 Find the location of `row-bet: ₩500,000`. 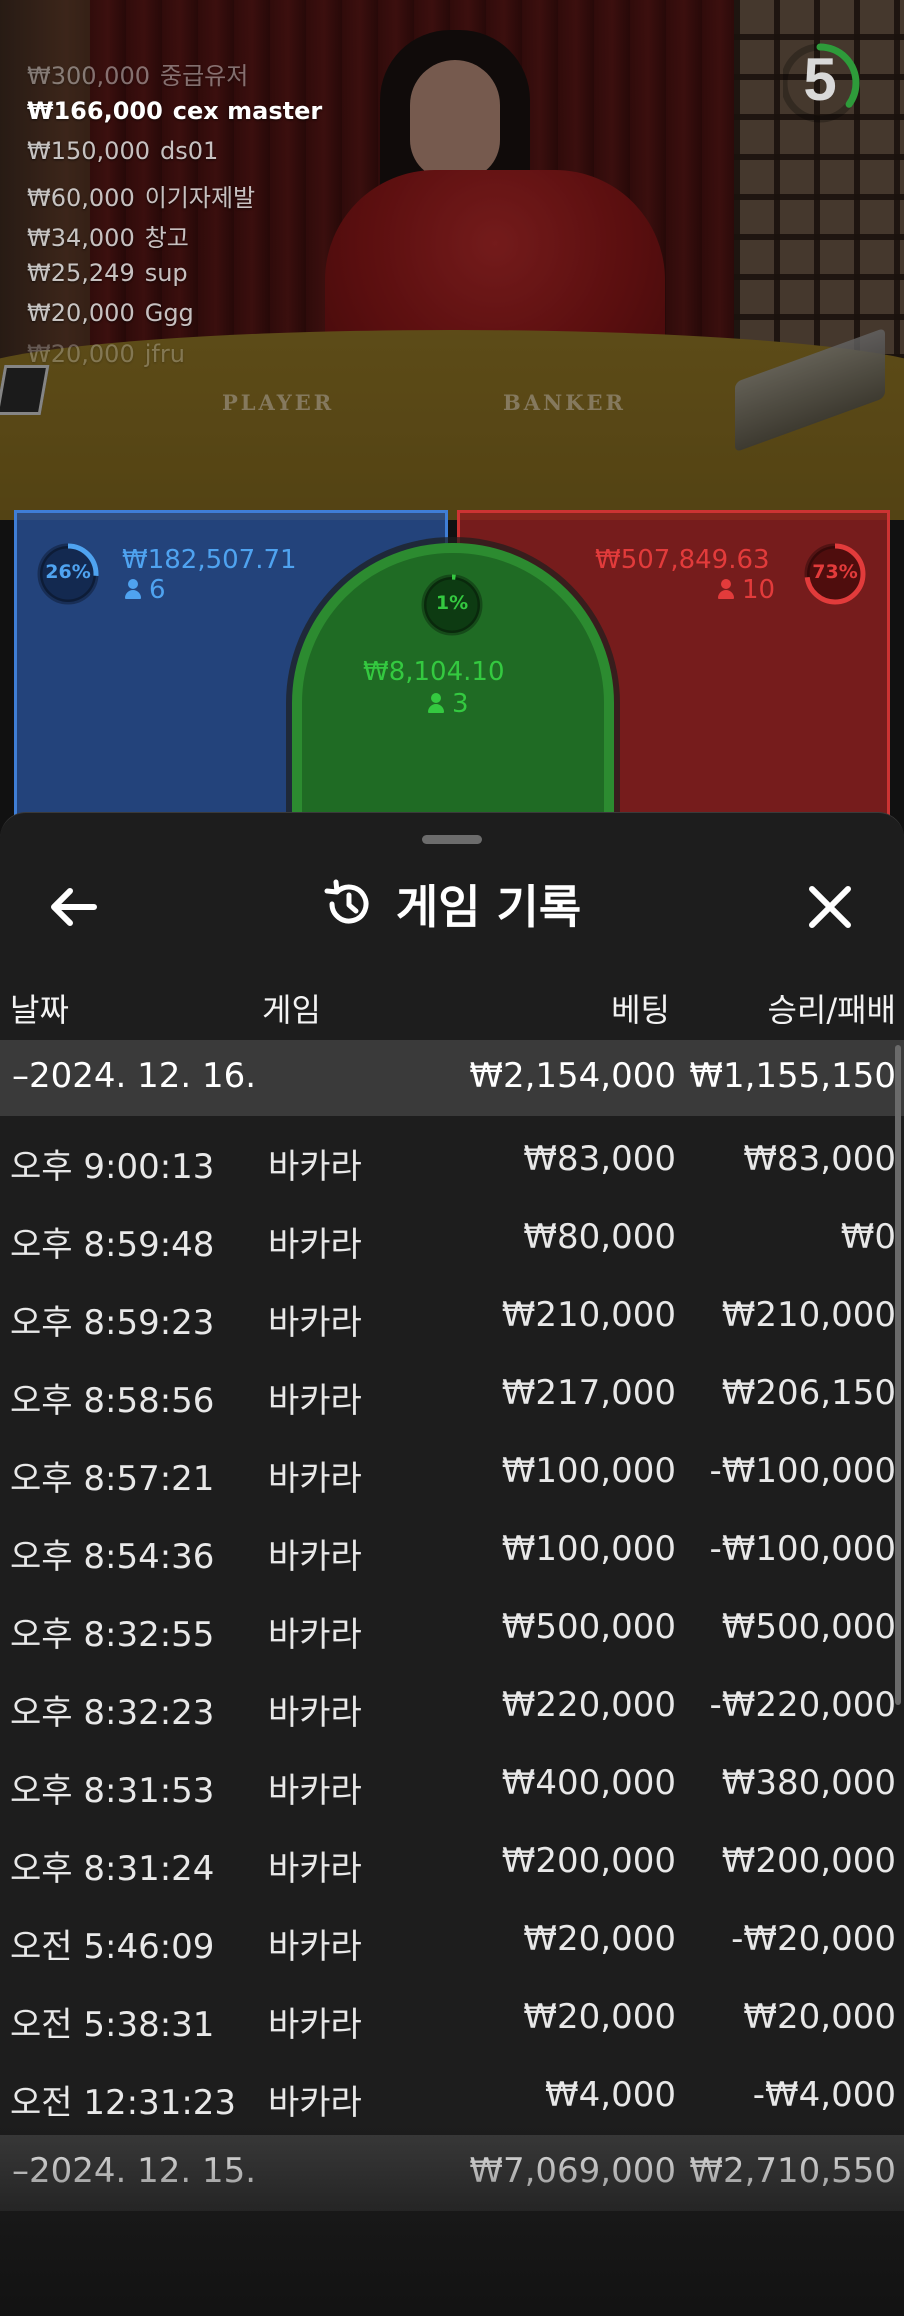

row-bet: ₩500,000 is located at coordinates (588, 1627).